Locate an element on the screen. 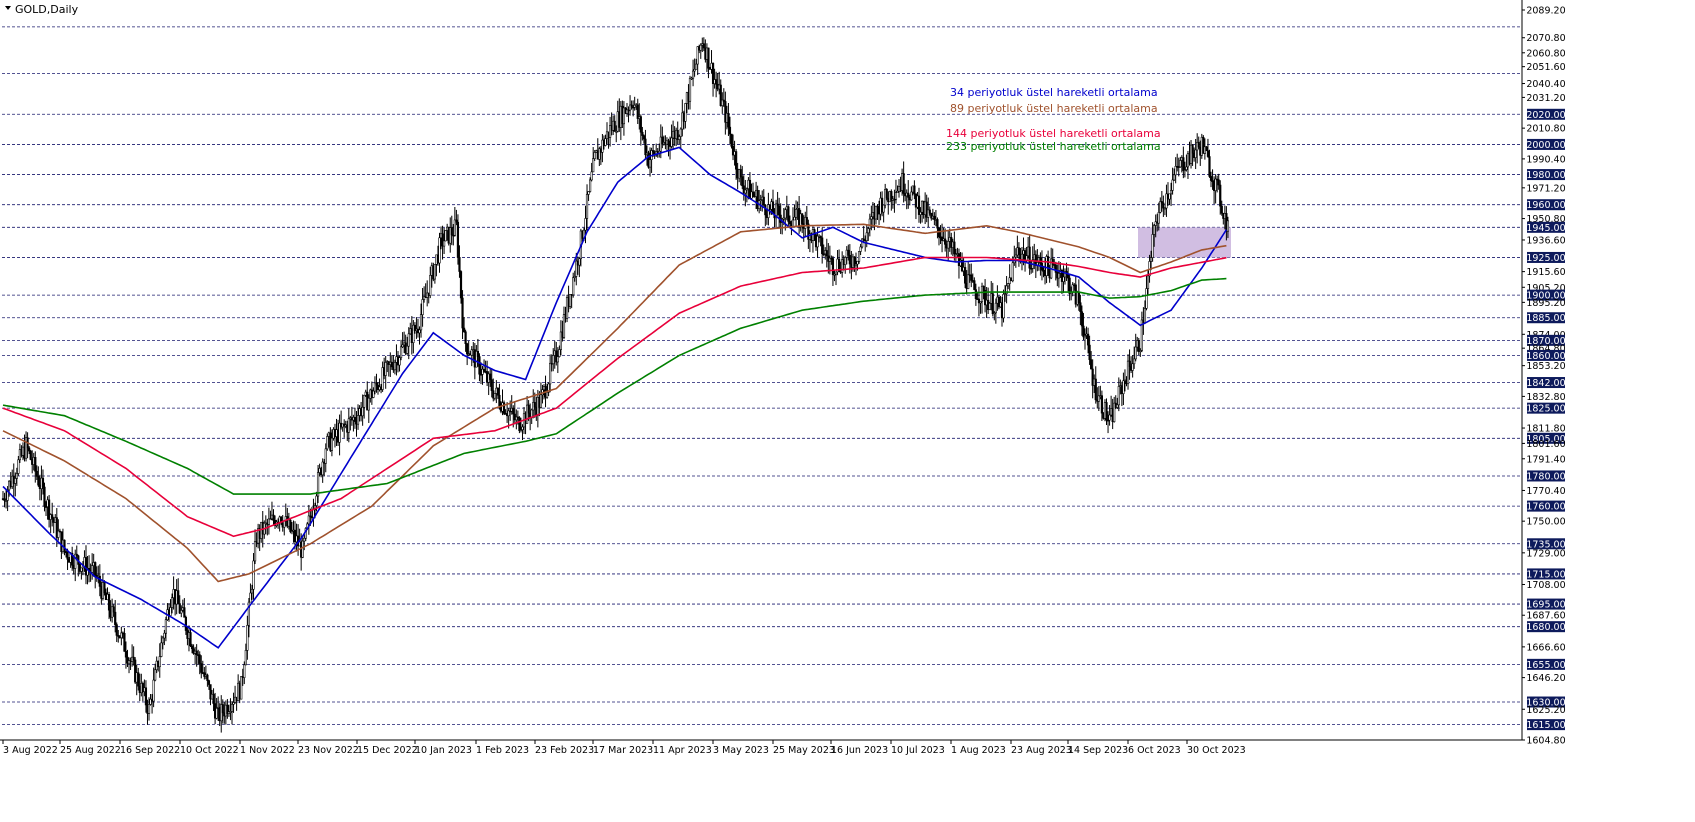 This screenshot has width=1695, height=822. price-tick-label: 1801.60 is located at coordinates (1545, 444).